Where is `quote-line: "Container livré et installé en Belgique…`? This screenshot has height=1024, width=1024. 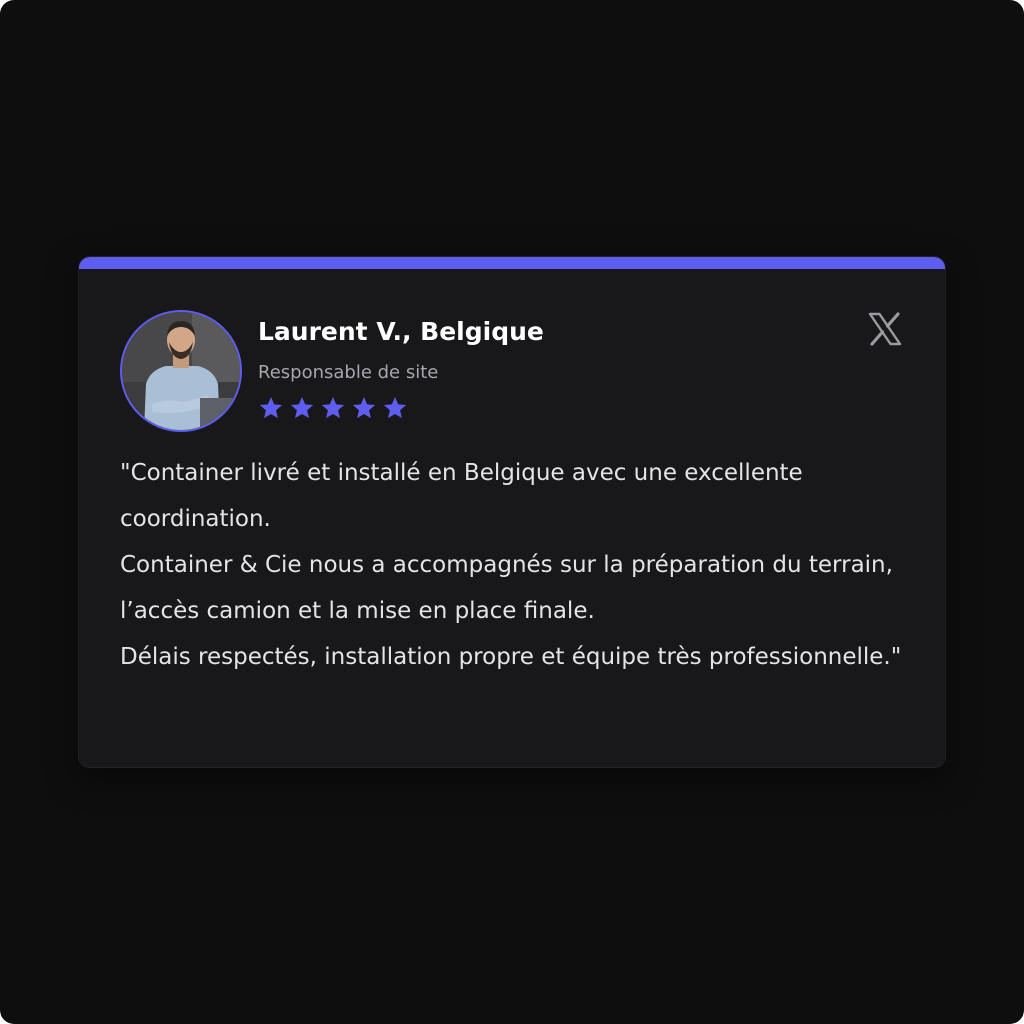 quote-line: "Container livré et installé en Belgique… is located at coordinates (461, 496).